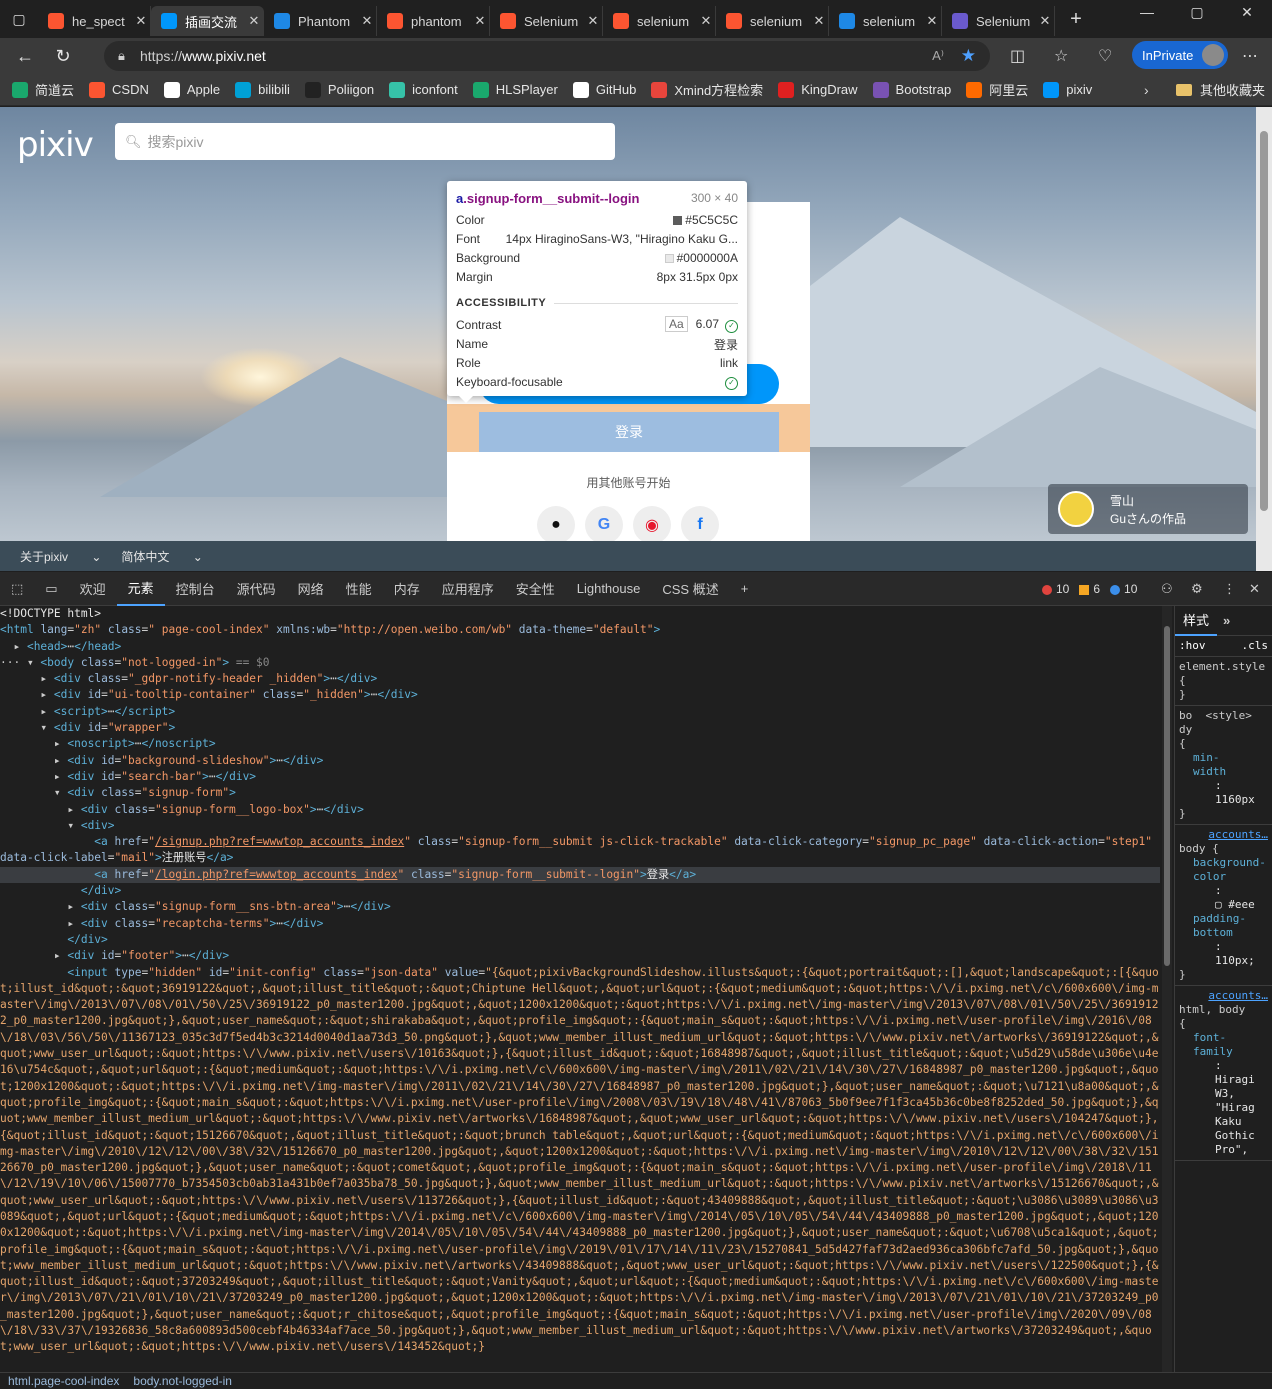  Describe the element at coordinates (547, 56) in the screenshot. I see `url-field: 🔒︎ https://www.pixiv.net A⁾ ★` at that location.